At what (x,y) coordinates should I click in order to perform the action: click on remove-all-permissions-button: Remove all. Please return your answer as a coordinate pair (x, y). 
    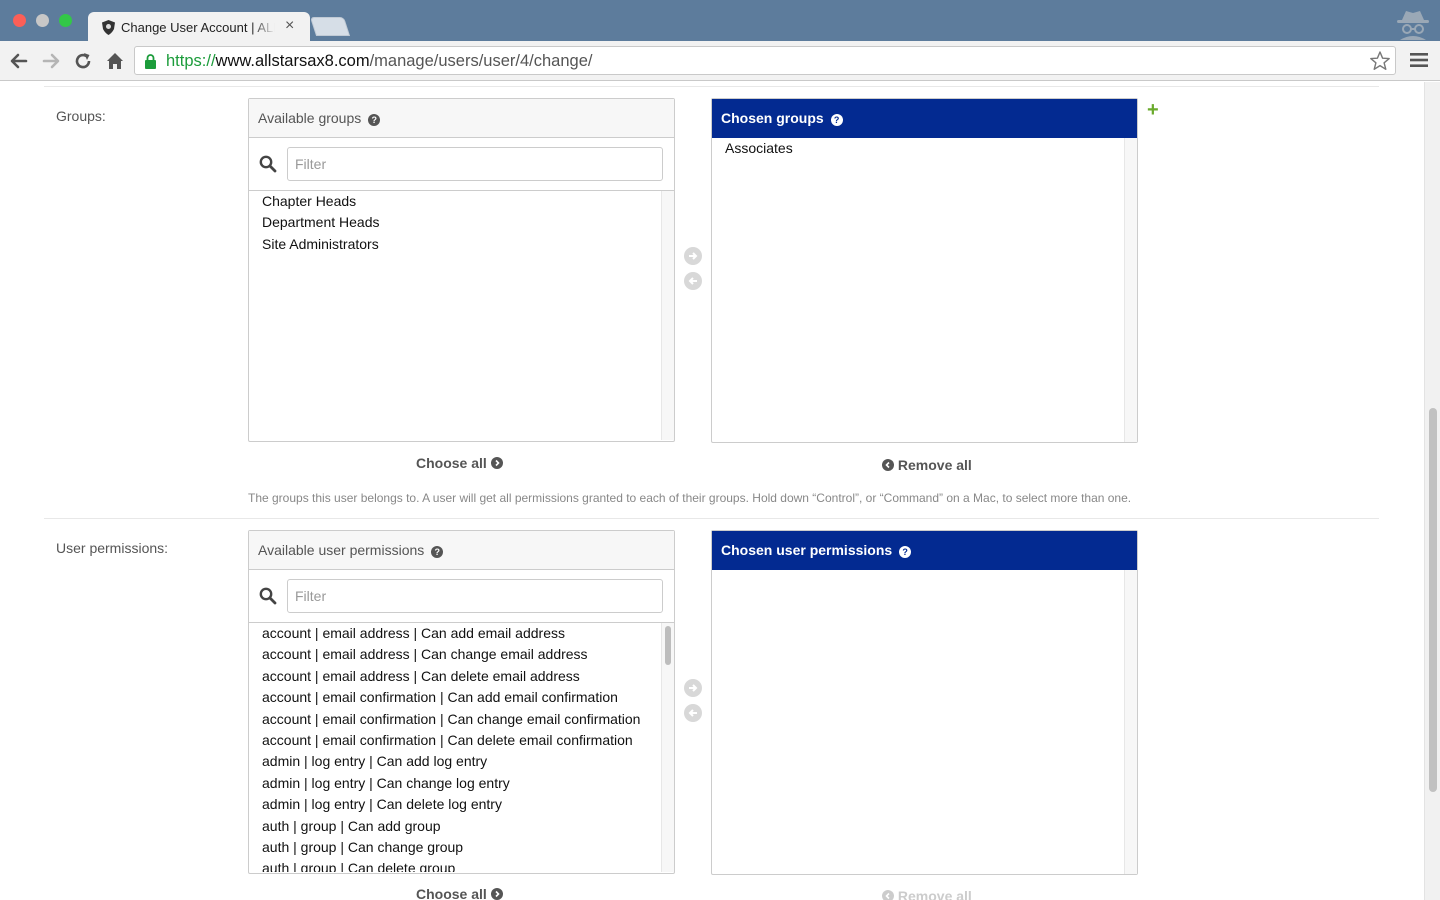
    Looking at the image, I should click on (927, 894).